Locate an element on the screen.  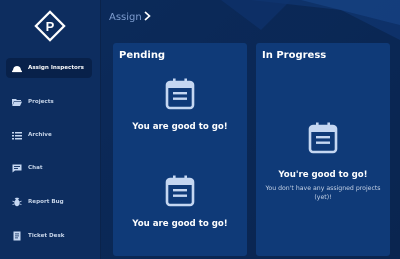
breadcrumb-label: Assign is located at coordinates (125, 17).